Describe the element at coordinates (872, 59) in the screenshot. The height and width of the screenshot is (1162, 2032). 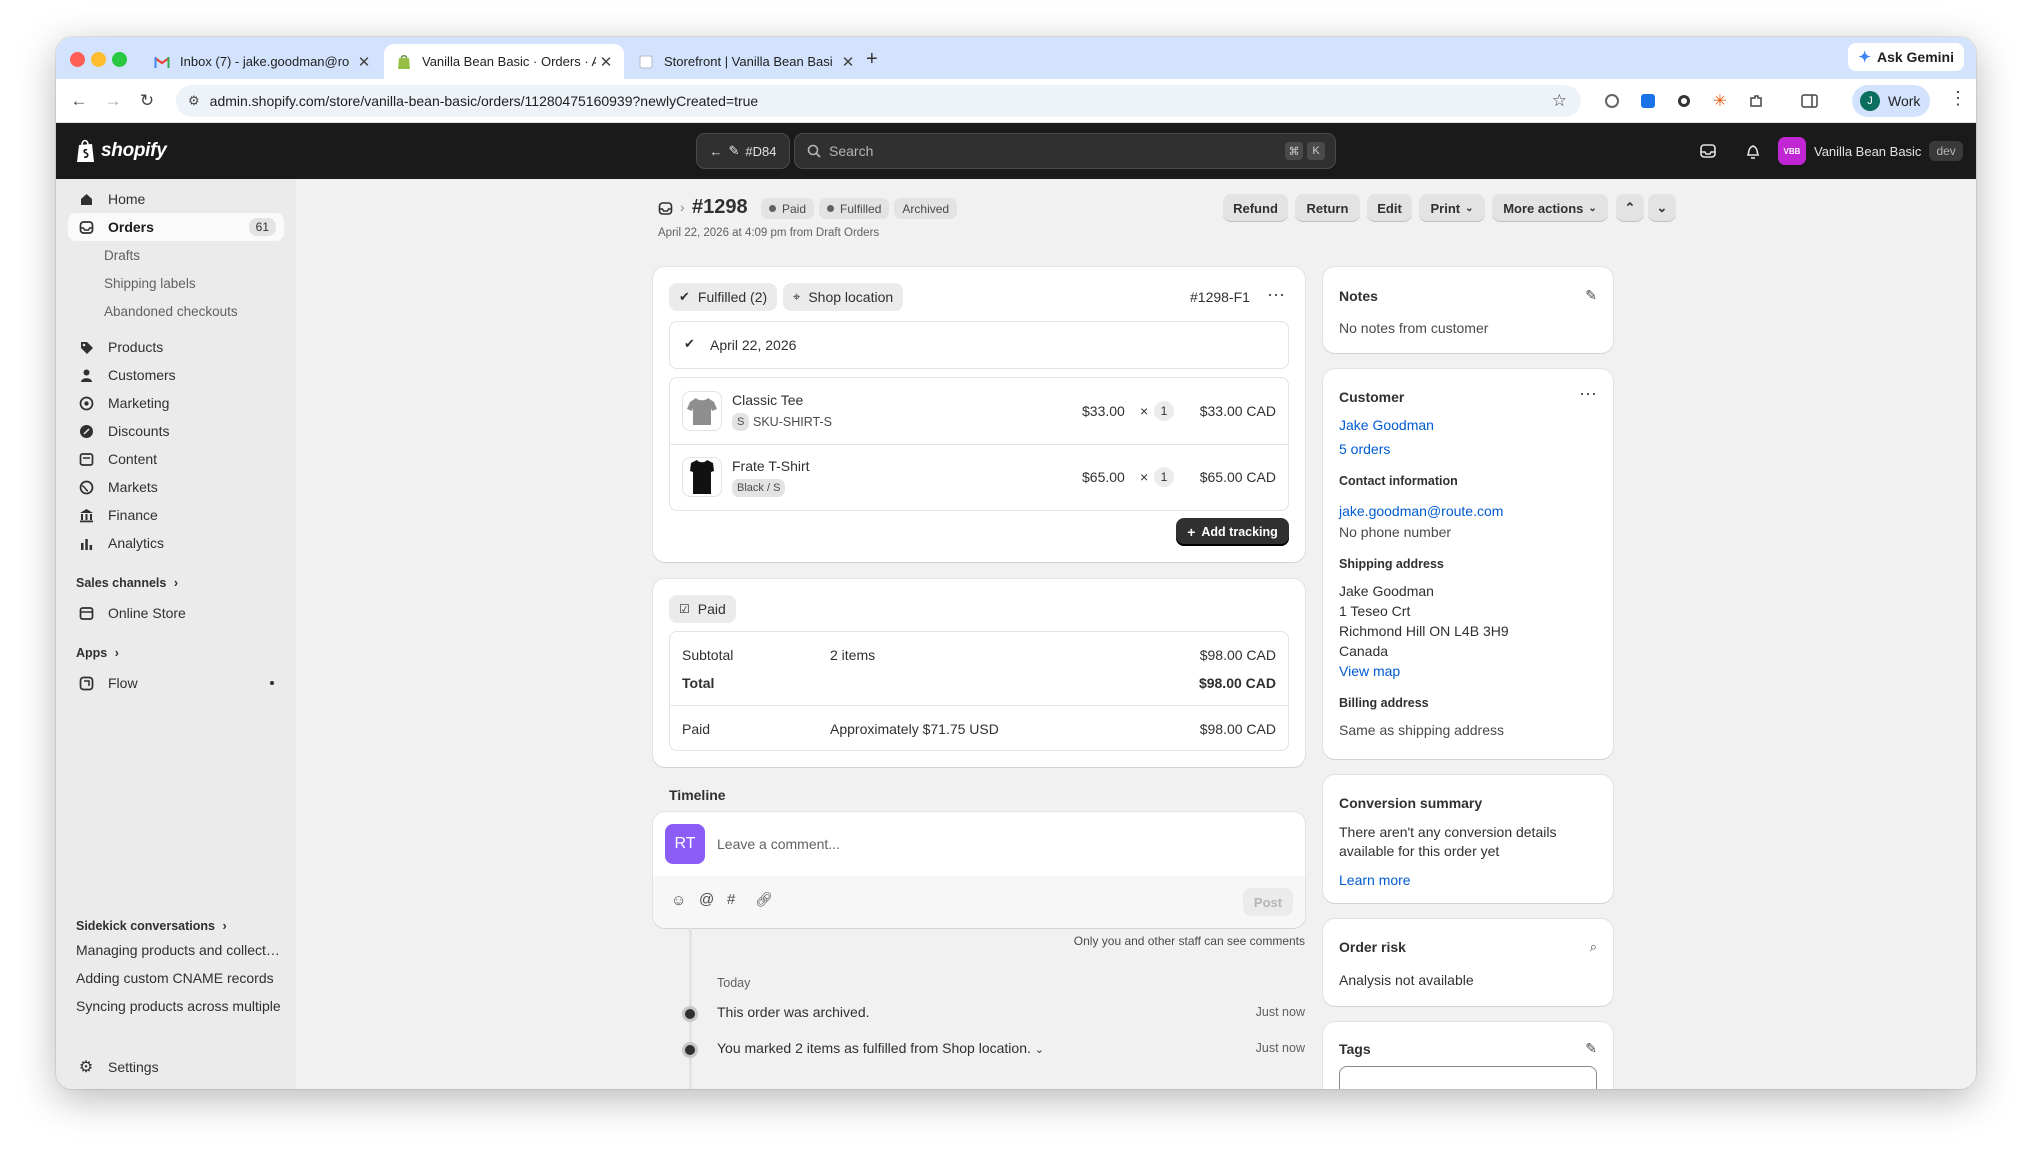
I see `new-tab-button: +` at that location.